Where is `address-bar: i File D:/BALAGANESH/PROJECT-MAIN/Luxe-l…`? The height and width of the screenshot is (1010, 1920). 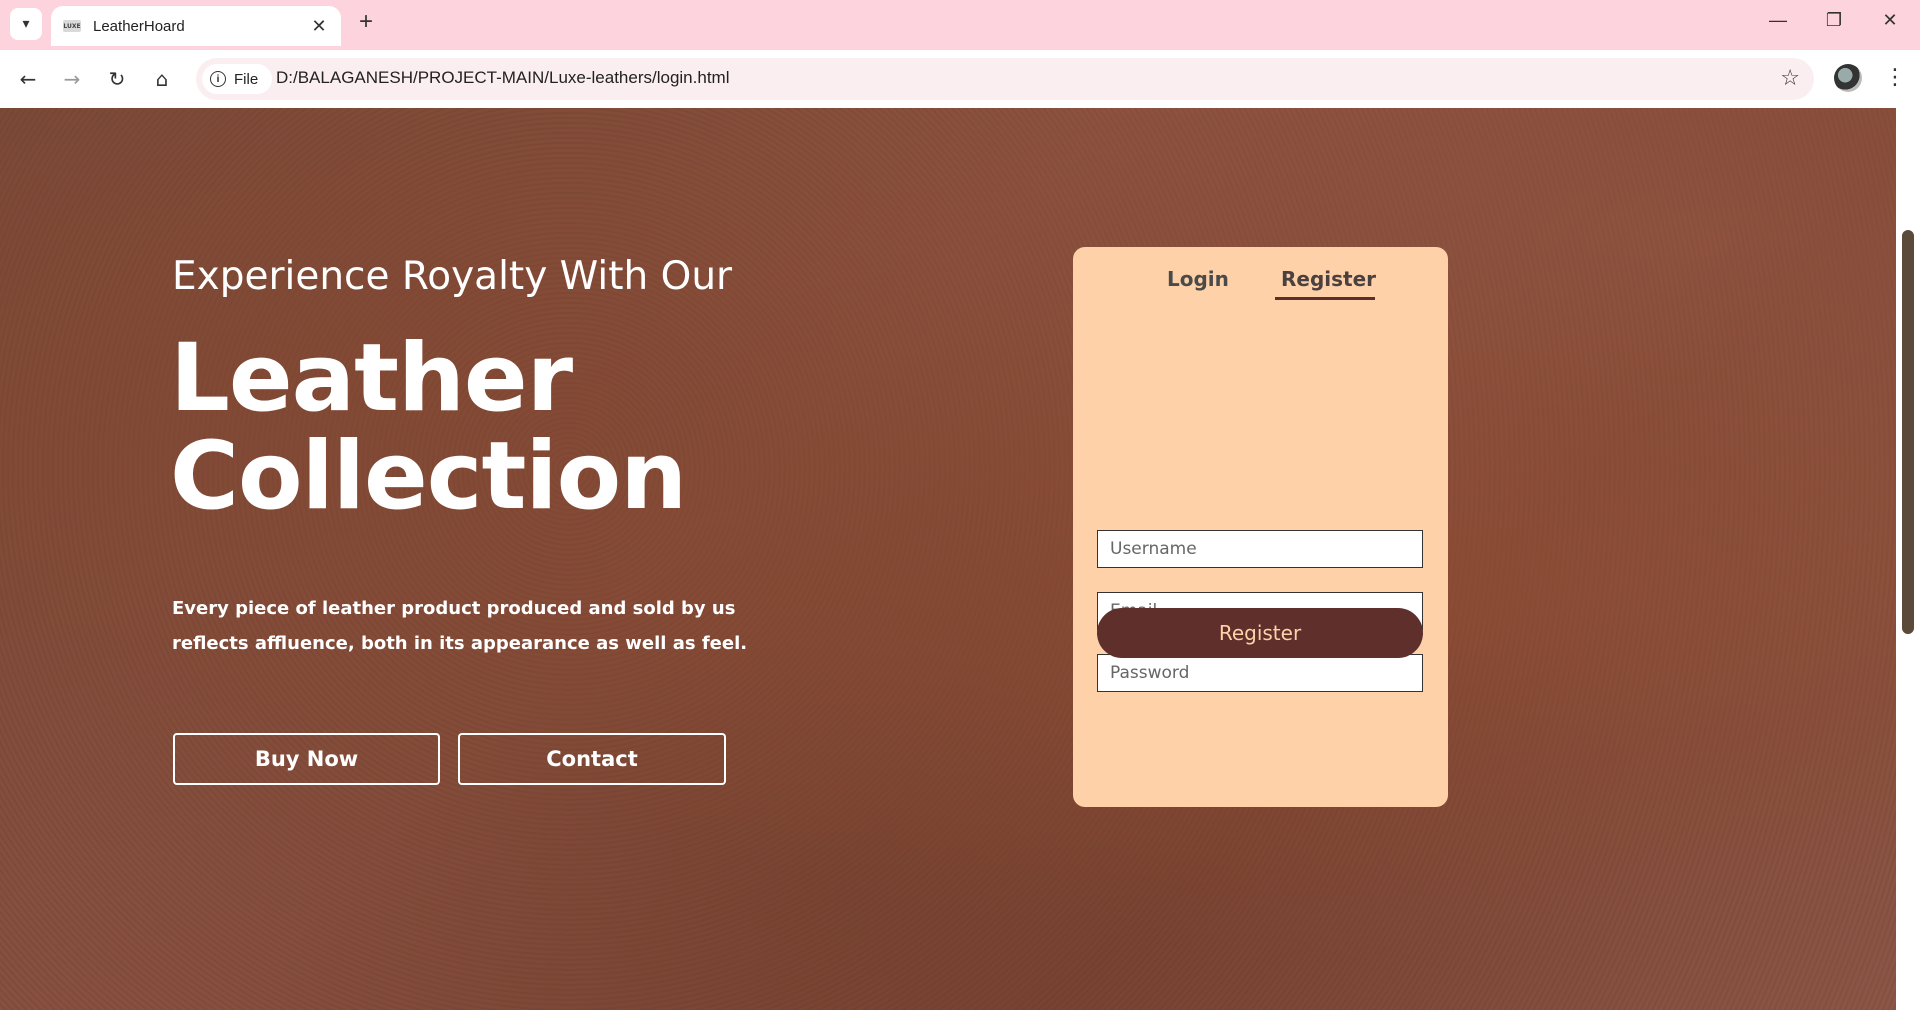 address-bar: i File D:/BALAGANESH/PROJECT-MAIN/Luxe-l… is located at coordinates (1005, 79).